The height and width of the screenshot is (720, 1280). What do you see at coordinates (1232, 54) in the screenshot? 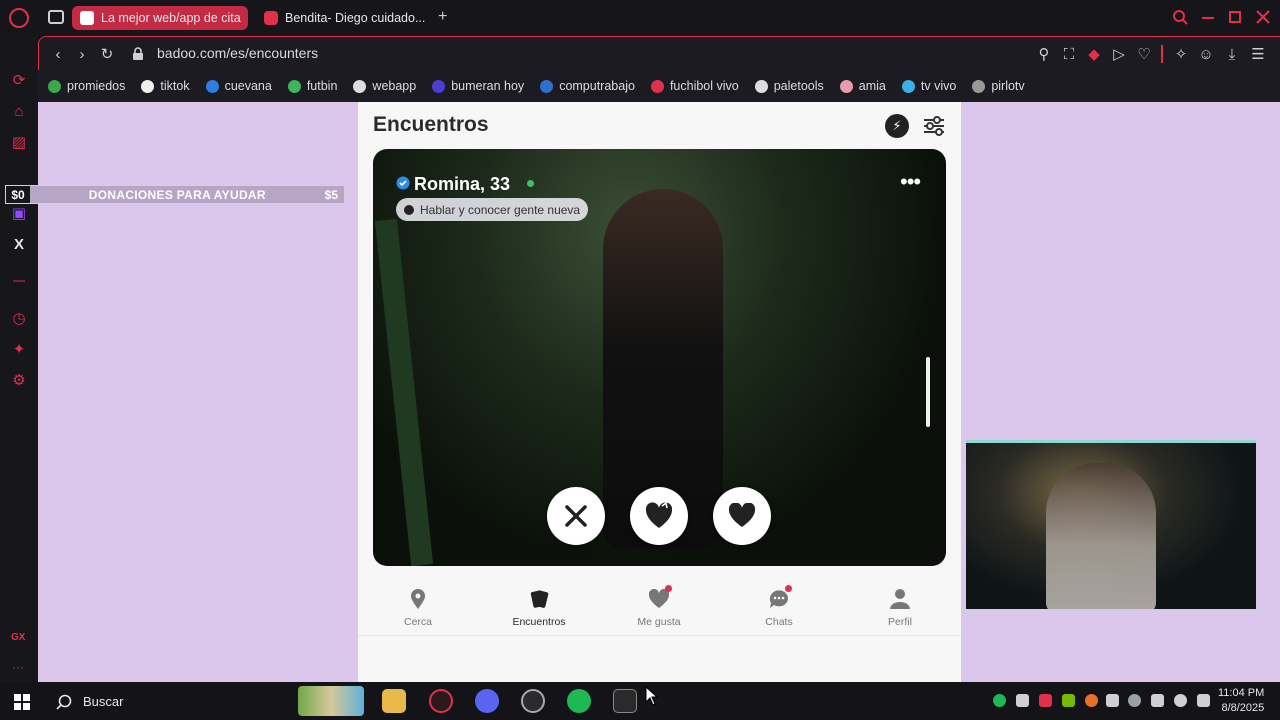
I see `downloads-icon: ⤓` at bounding box center [1232, 54].